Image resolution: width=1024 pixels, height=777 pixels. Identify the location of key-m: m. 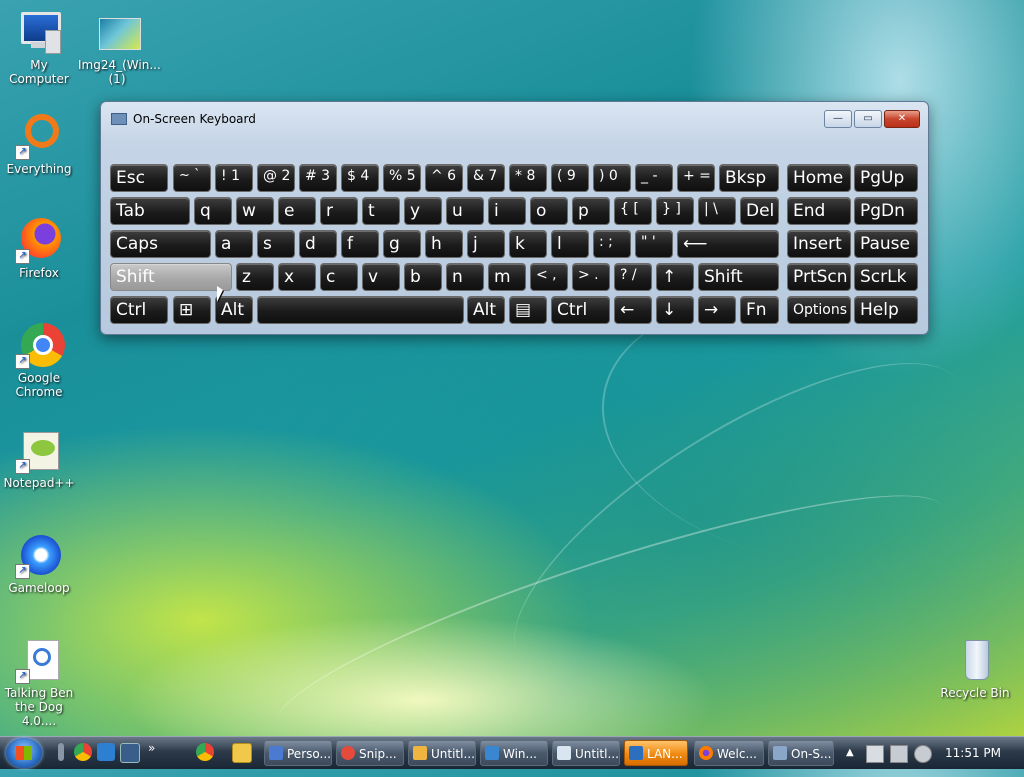
(507, 277).